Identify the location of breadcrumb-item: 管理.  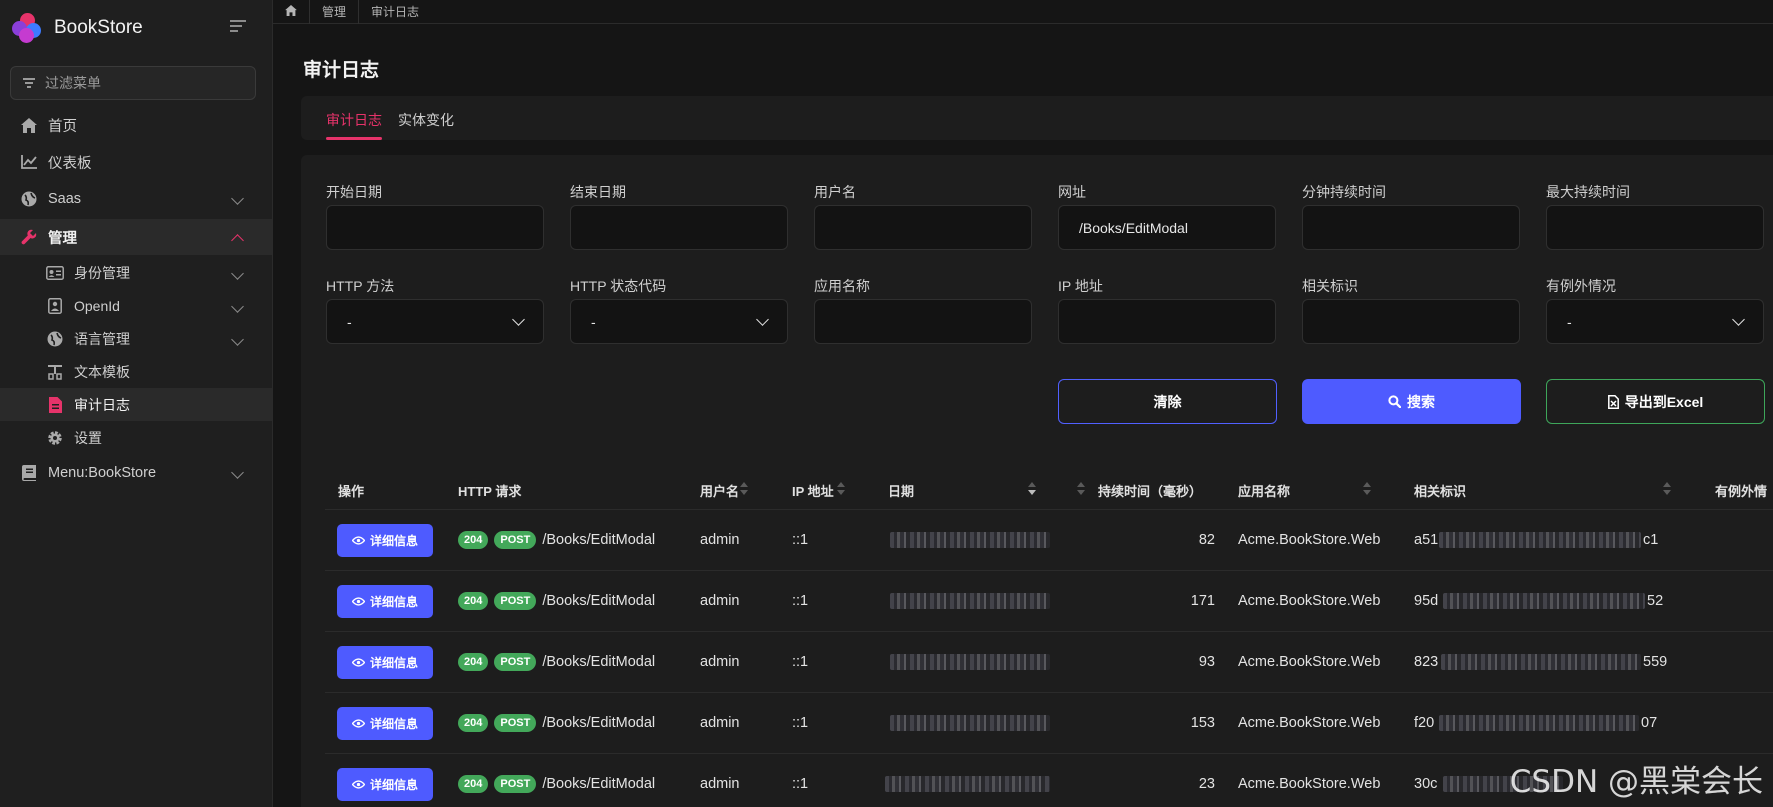
(335, 12).